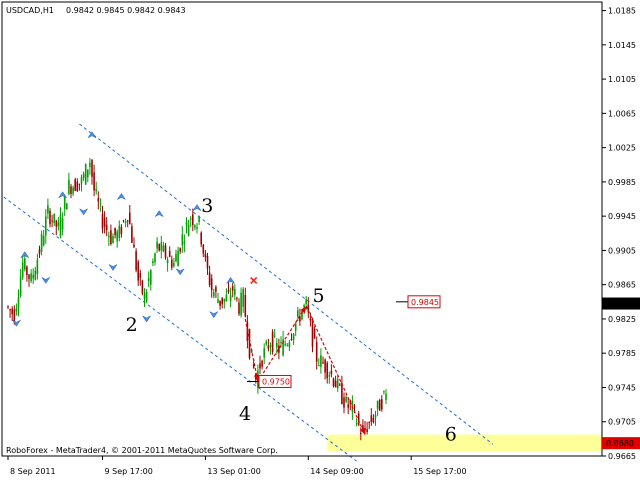  What do you see at coordinates (132, 325) in the screenshot?
I see `wave-label: 2` at bounding box center [132, 325].